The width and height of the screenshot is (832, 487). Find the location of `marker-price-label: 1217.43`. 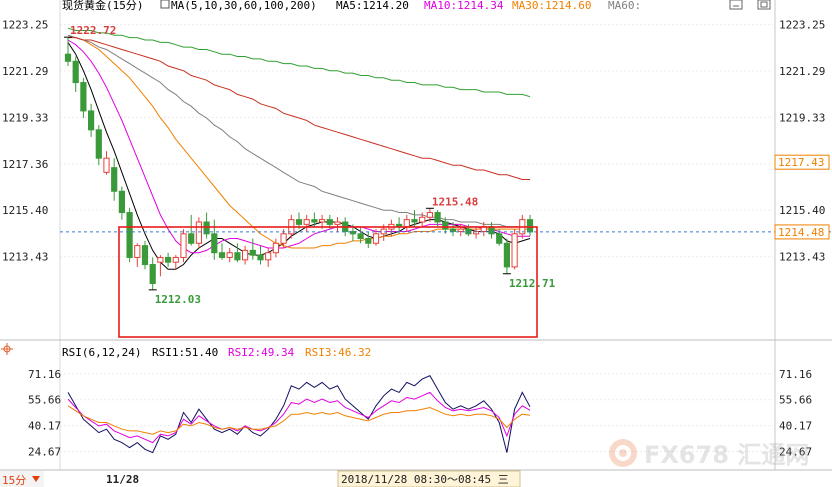

marker-price-label: 1217.43 is located at coordinates (801, 162).